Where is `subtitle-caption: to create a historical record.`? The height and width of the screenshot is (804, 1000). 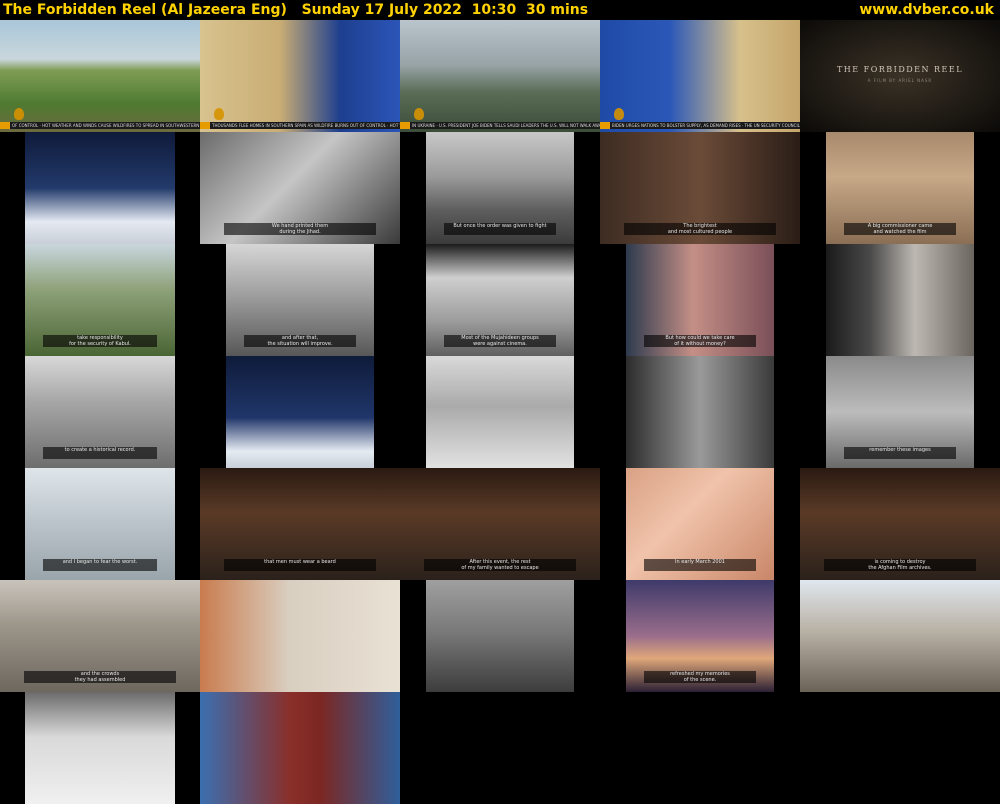
subtitle-caption: to create a historical record. is located at coordinates (100, 453).